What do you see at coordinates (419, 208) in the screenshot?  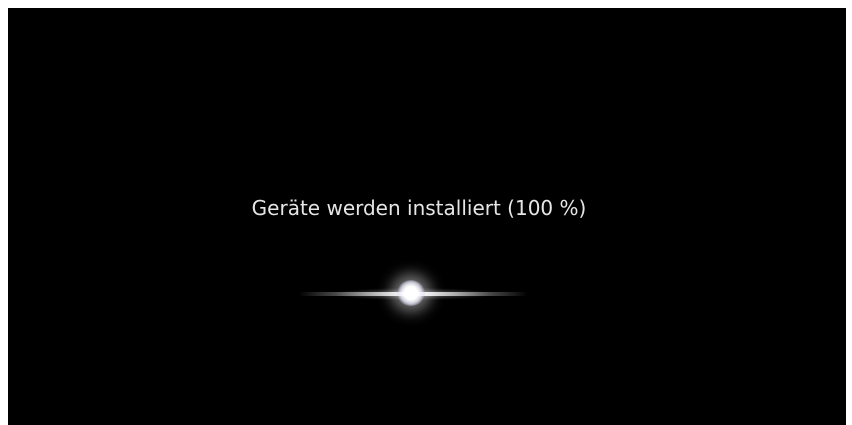 I see `installation-status-text: Geräte werden installiert (100 %)` at bounding box center [419, 208].